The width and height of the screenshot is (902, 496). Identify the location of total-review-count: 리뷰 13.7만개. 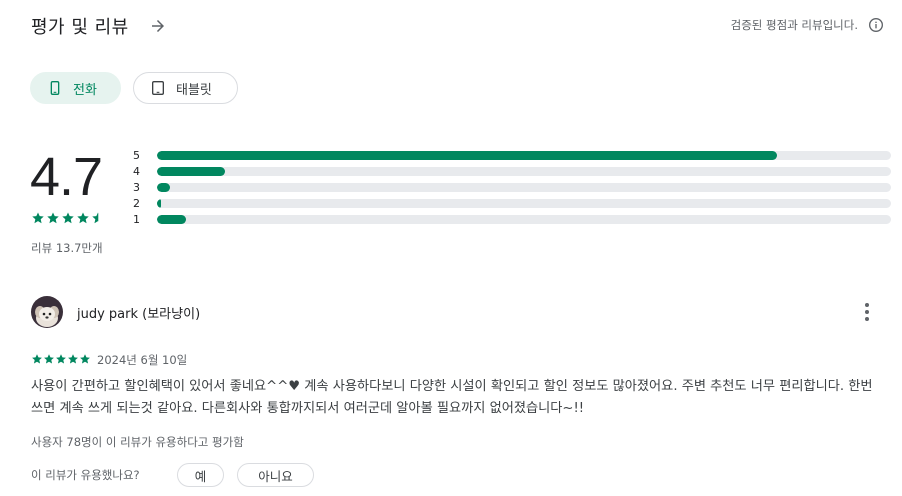
(67, 248).